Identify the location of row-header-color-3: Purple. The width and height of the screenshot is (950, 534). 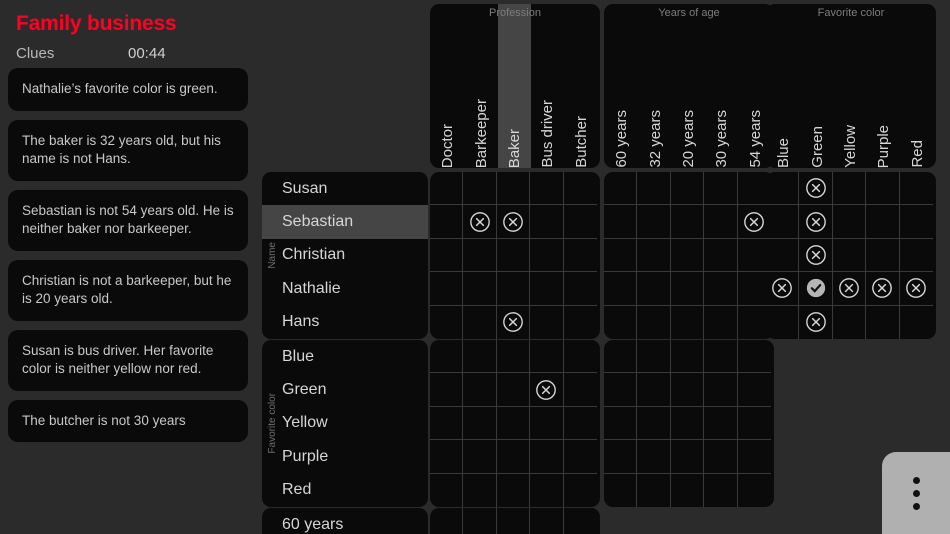
(345, 456).